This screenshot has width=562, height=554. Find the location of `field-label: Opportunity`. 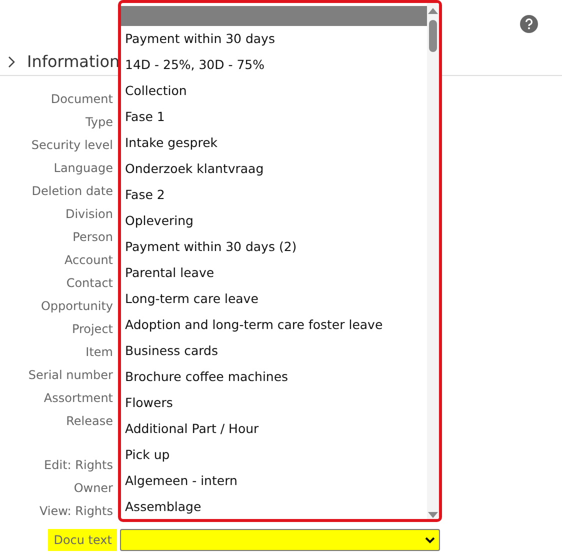

field-label: Opportunity is located at coordinates (76, 306).